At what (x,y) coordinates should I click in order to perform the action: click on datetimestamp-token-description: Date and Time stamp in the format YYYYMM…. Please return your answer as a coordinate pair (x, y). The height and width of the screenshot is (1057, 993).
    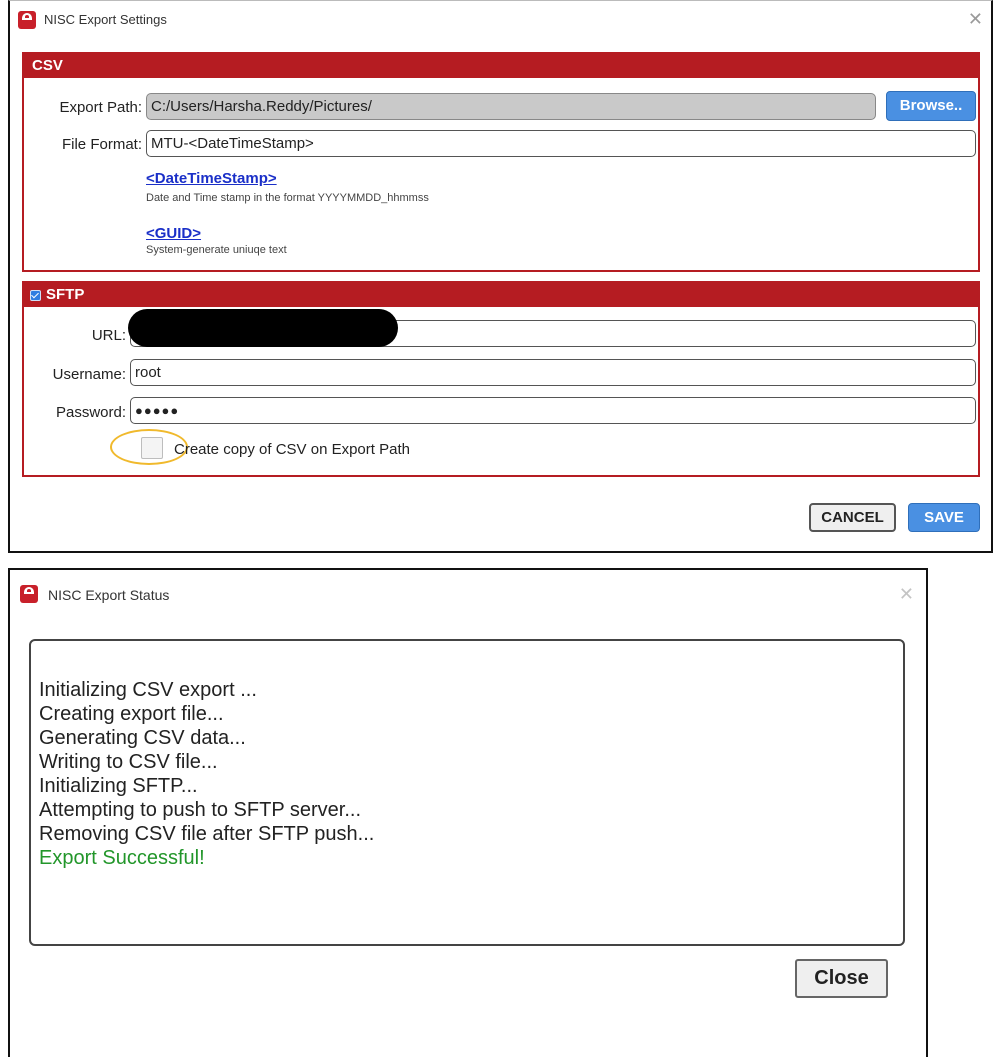
    Looking at the image, I should click on (287, 198).